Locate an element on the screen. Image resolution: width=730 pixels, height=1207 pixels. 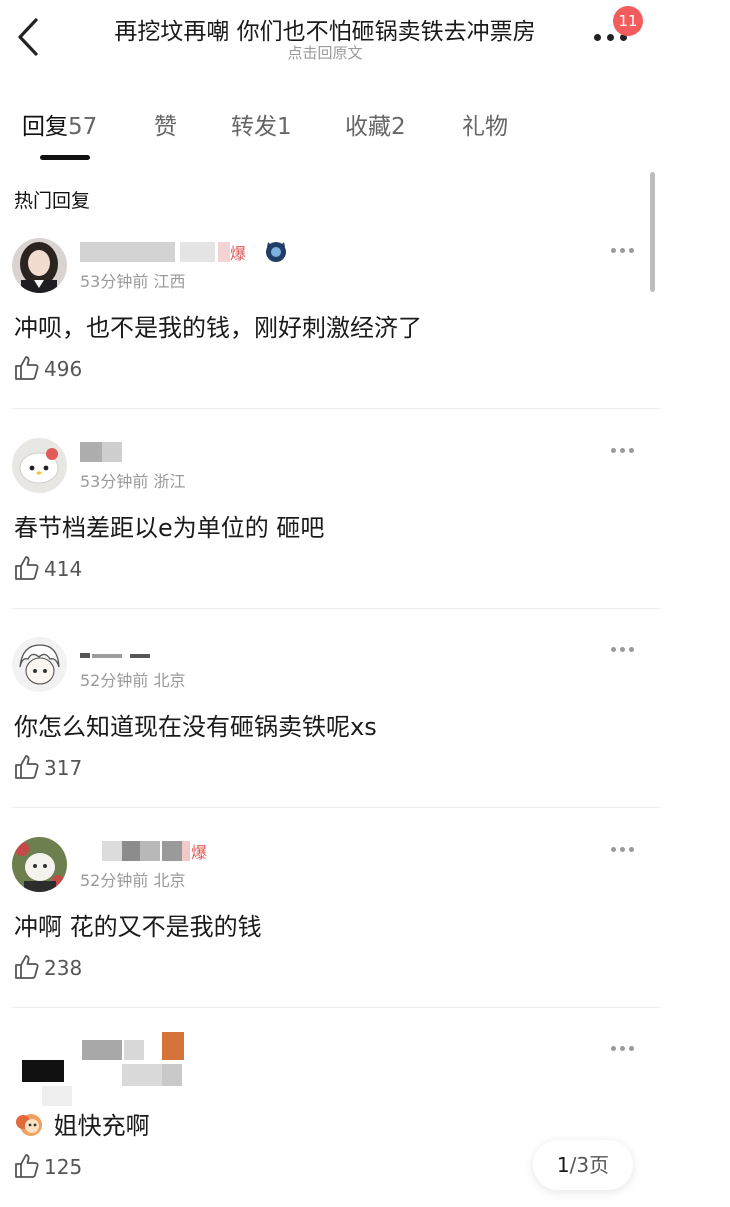
tab-count: 2 is located at coordinates (398, 127).